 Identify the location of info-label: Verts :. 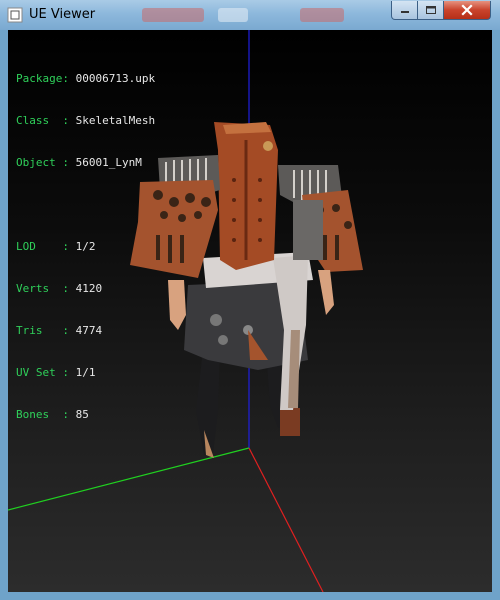
(46, 288).